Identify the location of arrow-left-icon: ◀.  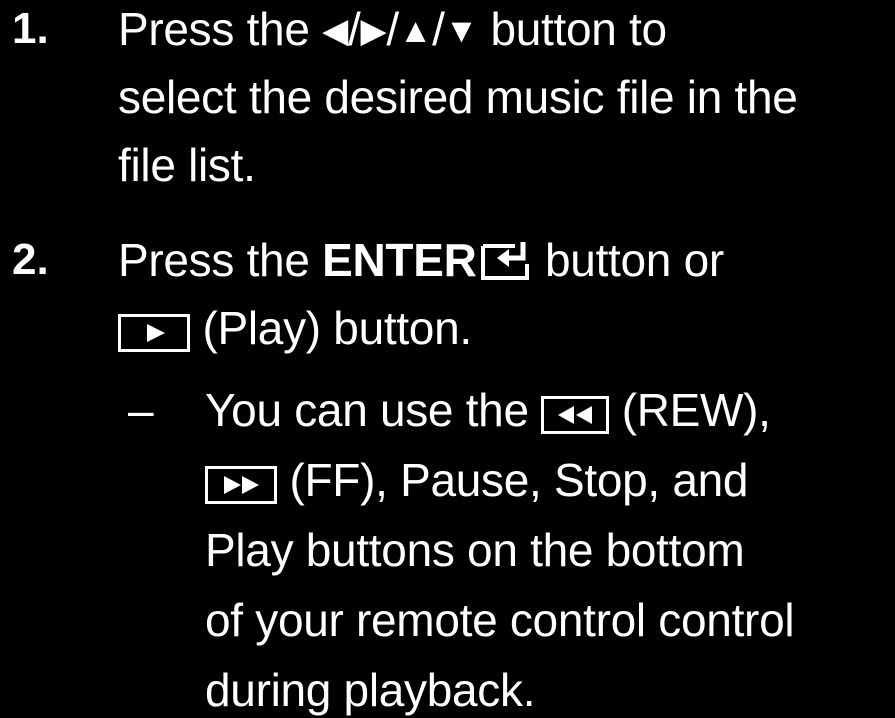
(335, 31).